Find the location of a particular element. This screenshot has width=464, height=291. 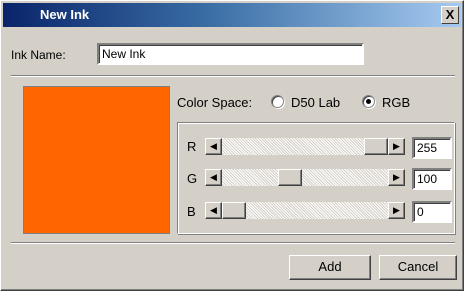

channel-g-label: G is located at coordinates (192, 178).